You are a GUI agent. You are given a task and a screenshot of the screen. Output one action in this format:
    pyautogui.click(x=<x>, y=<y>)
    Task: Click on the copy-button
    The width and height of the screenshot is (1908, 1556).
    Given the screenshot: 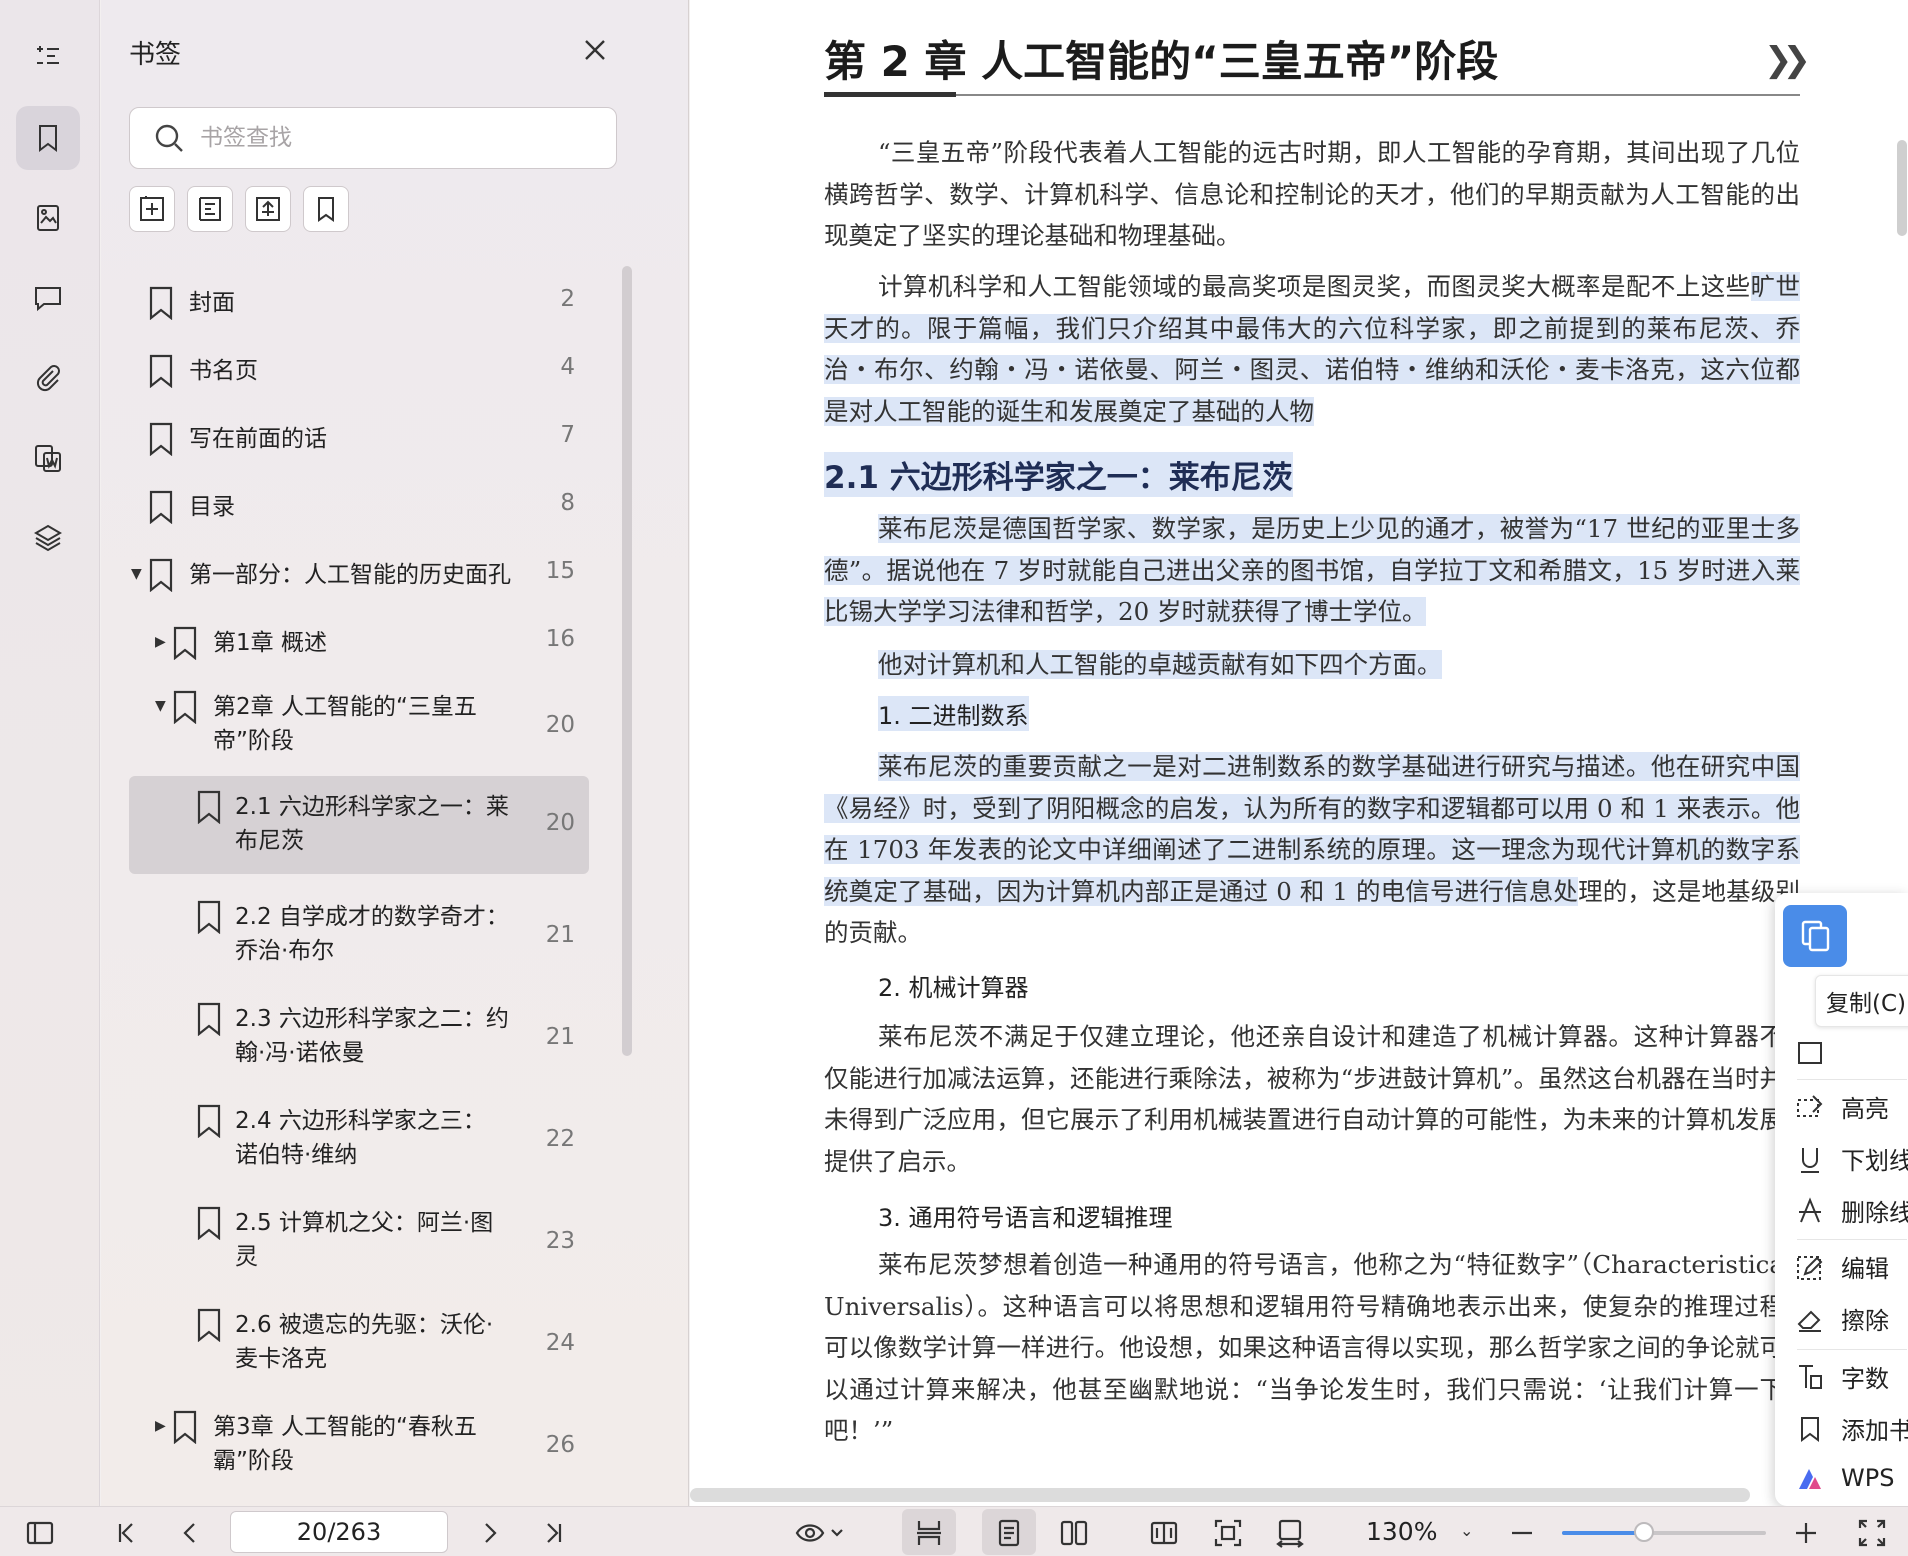 What is the action you would take?
    pyautogui.click(x=1815, y=936)
    